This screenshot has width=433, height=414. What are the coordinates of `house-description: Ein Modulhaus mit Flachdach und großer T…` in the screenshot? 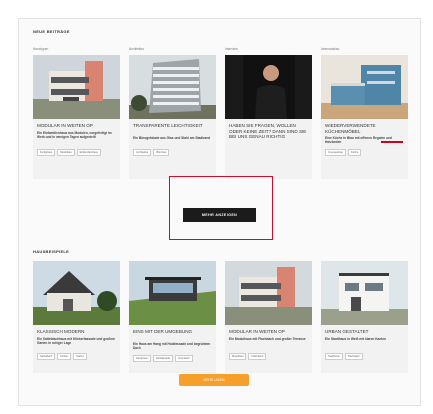 It's located at (267, 339).